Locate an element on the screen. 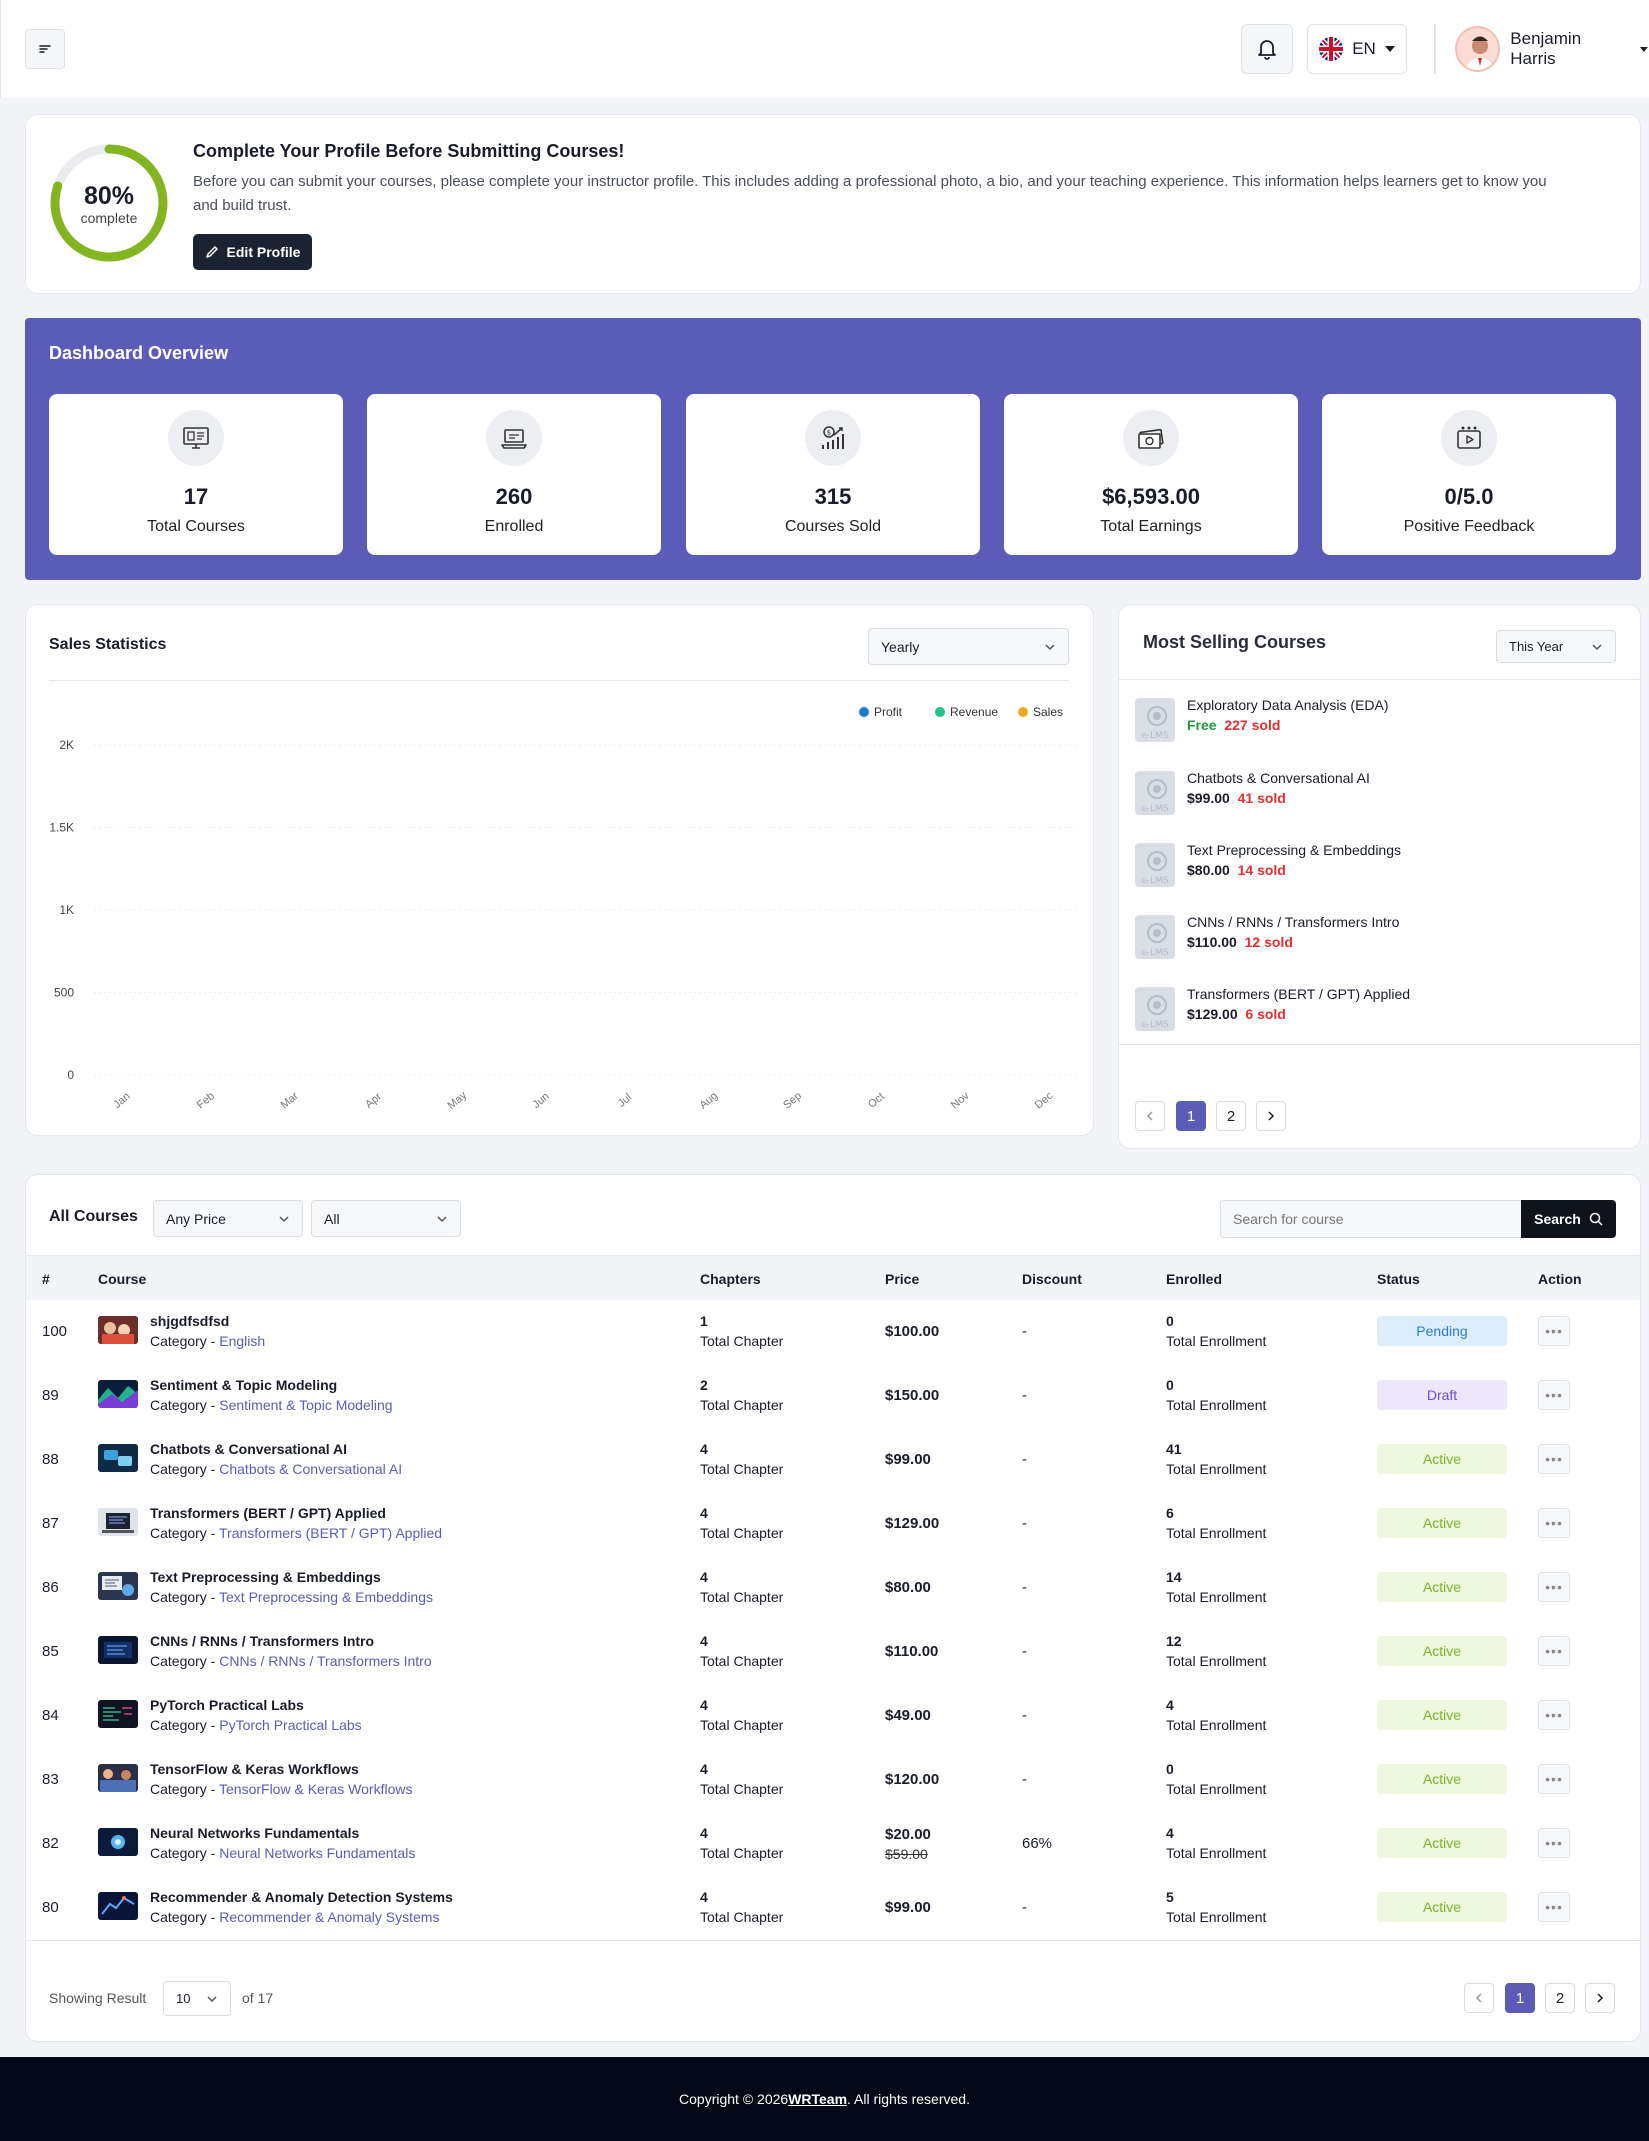  category-link: Neural Networks Fundamentals is located at coordinates (317, 1853).